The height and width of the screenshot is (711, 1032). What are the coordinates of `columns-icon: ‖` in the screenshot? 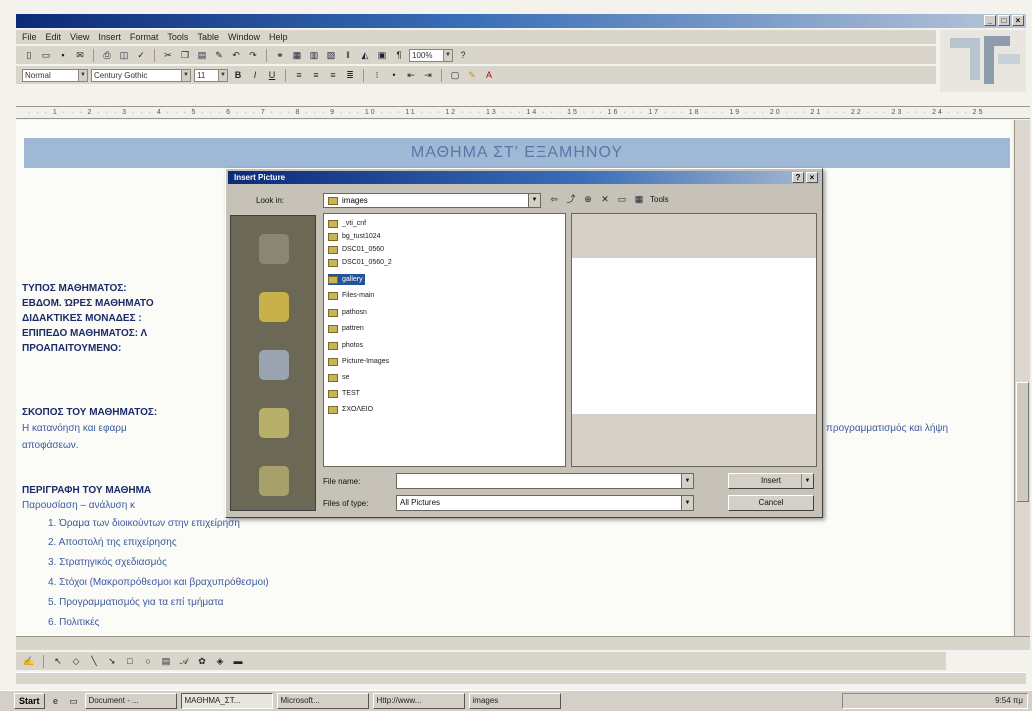 It's located at (348, 55).